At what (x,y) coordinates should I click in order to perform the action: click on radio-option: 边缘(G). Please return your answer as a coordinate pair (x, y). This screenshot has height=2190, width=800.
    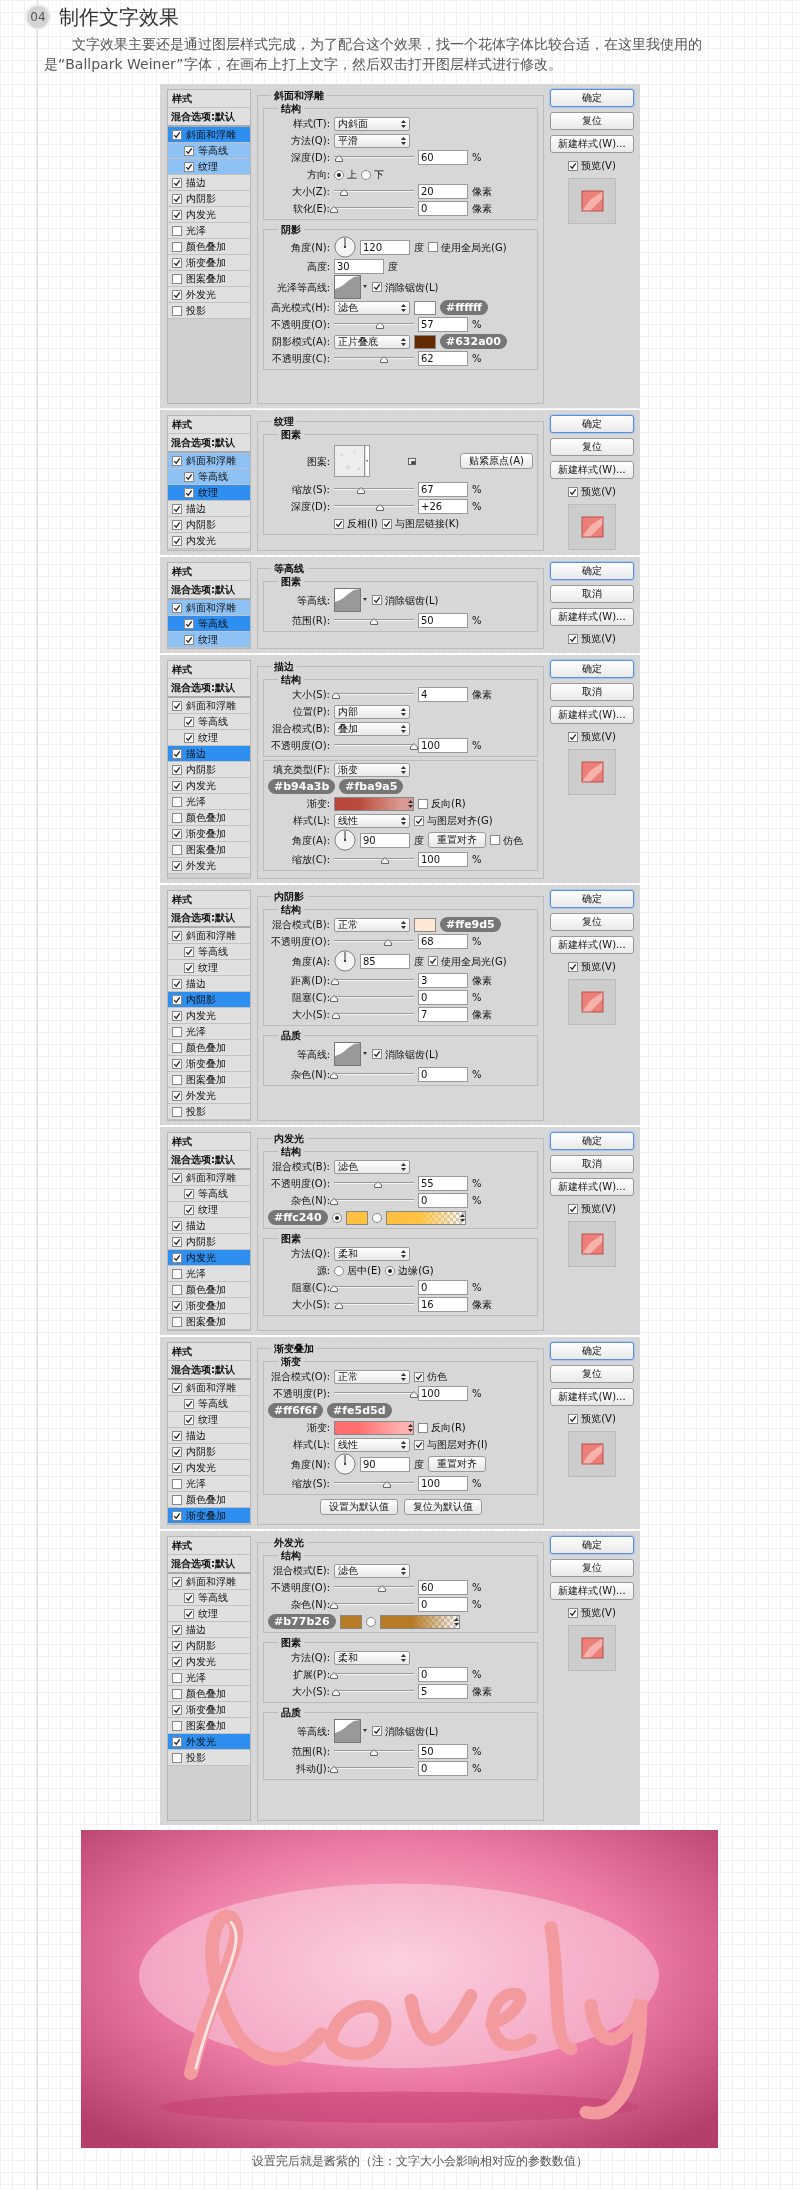
    Looking at the image, I should click on (409, 1270).